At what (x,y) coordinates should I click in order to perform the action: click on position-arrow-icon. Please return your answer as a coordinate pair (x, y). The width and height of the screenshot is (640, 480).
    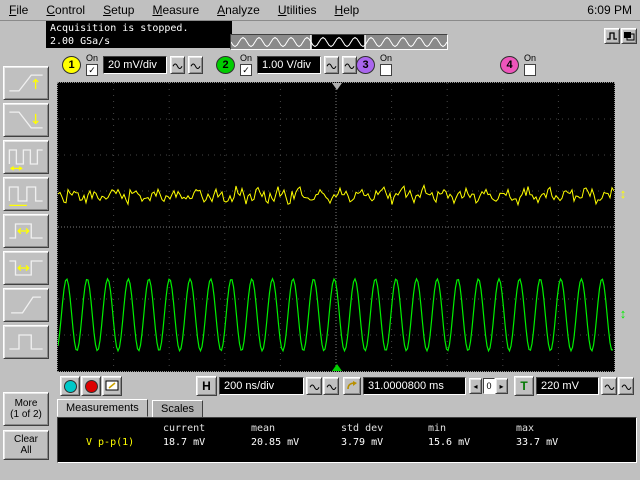
    Looking at the image, I should click on (352, 385).